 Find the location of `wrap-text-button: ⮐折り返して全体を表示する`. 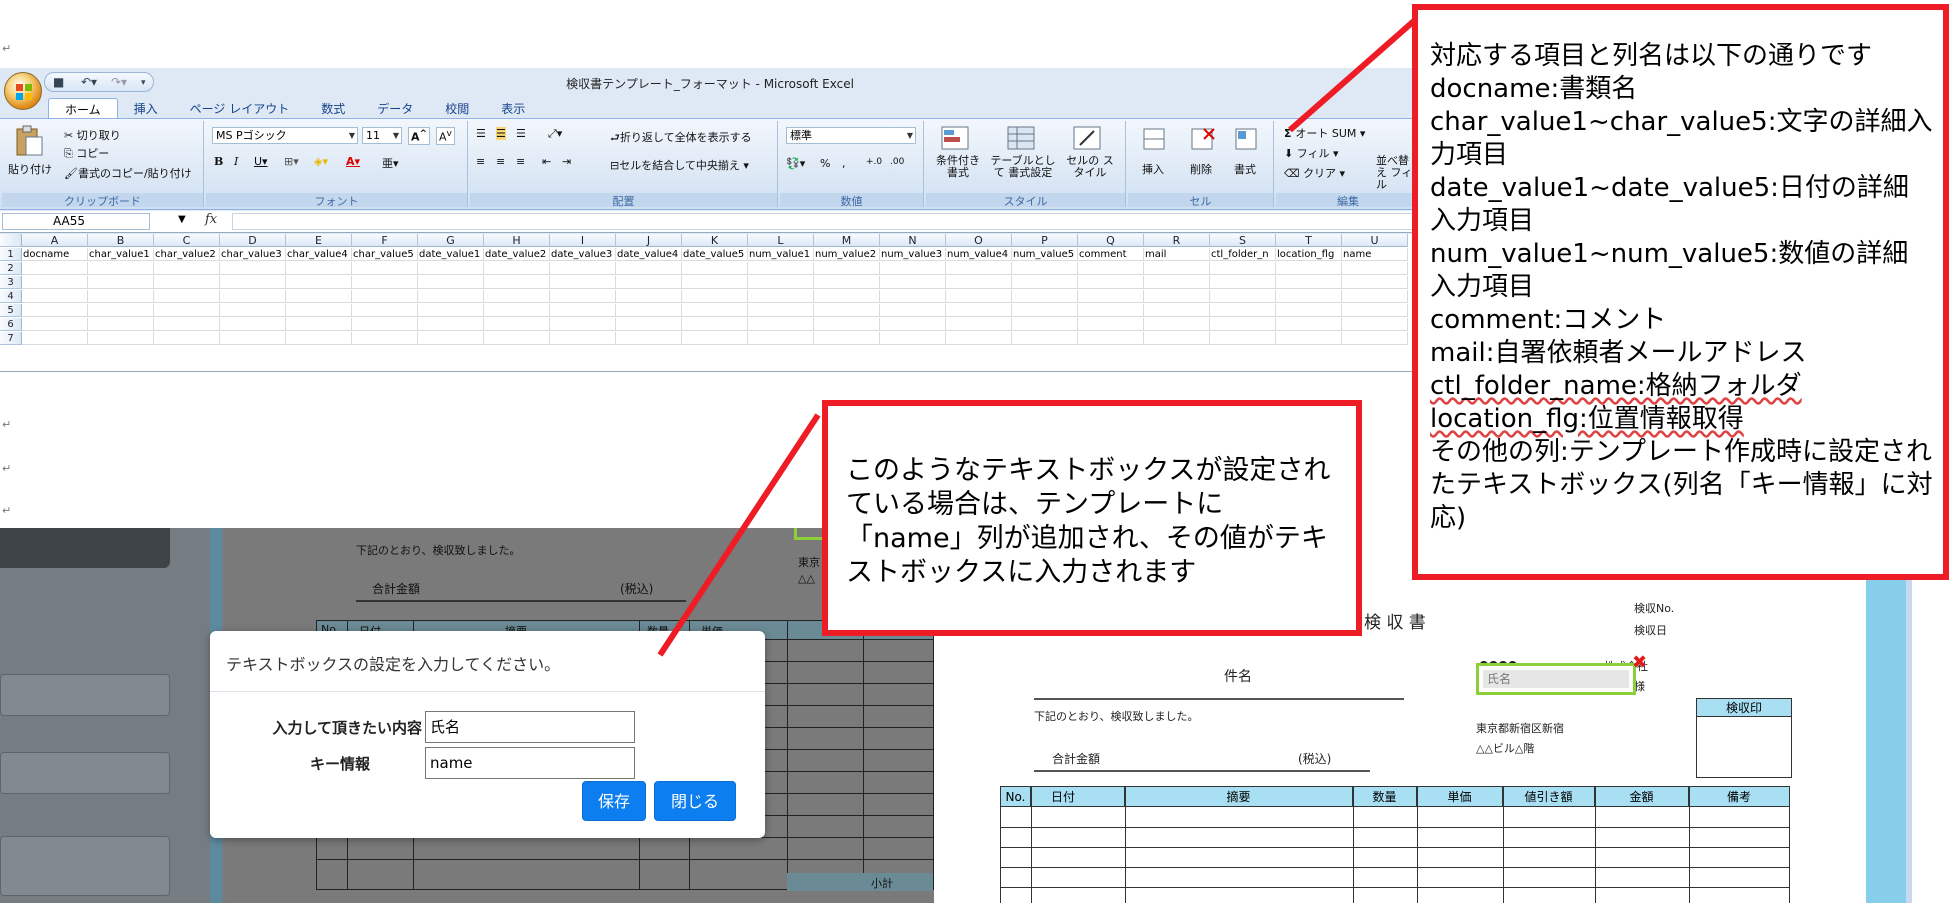

wrap-text-button: ⮐折り返して全体を表示する is located at coordinates (681, 138).